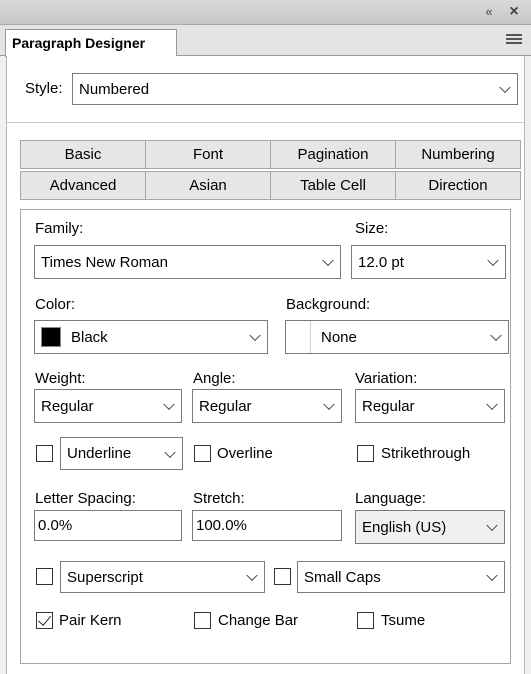 This screenshot has width=531, height=674. What do you see at coordinates (328, 304) in the screenshot?
I see `background-label: Background:` at bounding box center [328, 304].